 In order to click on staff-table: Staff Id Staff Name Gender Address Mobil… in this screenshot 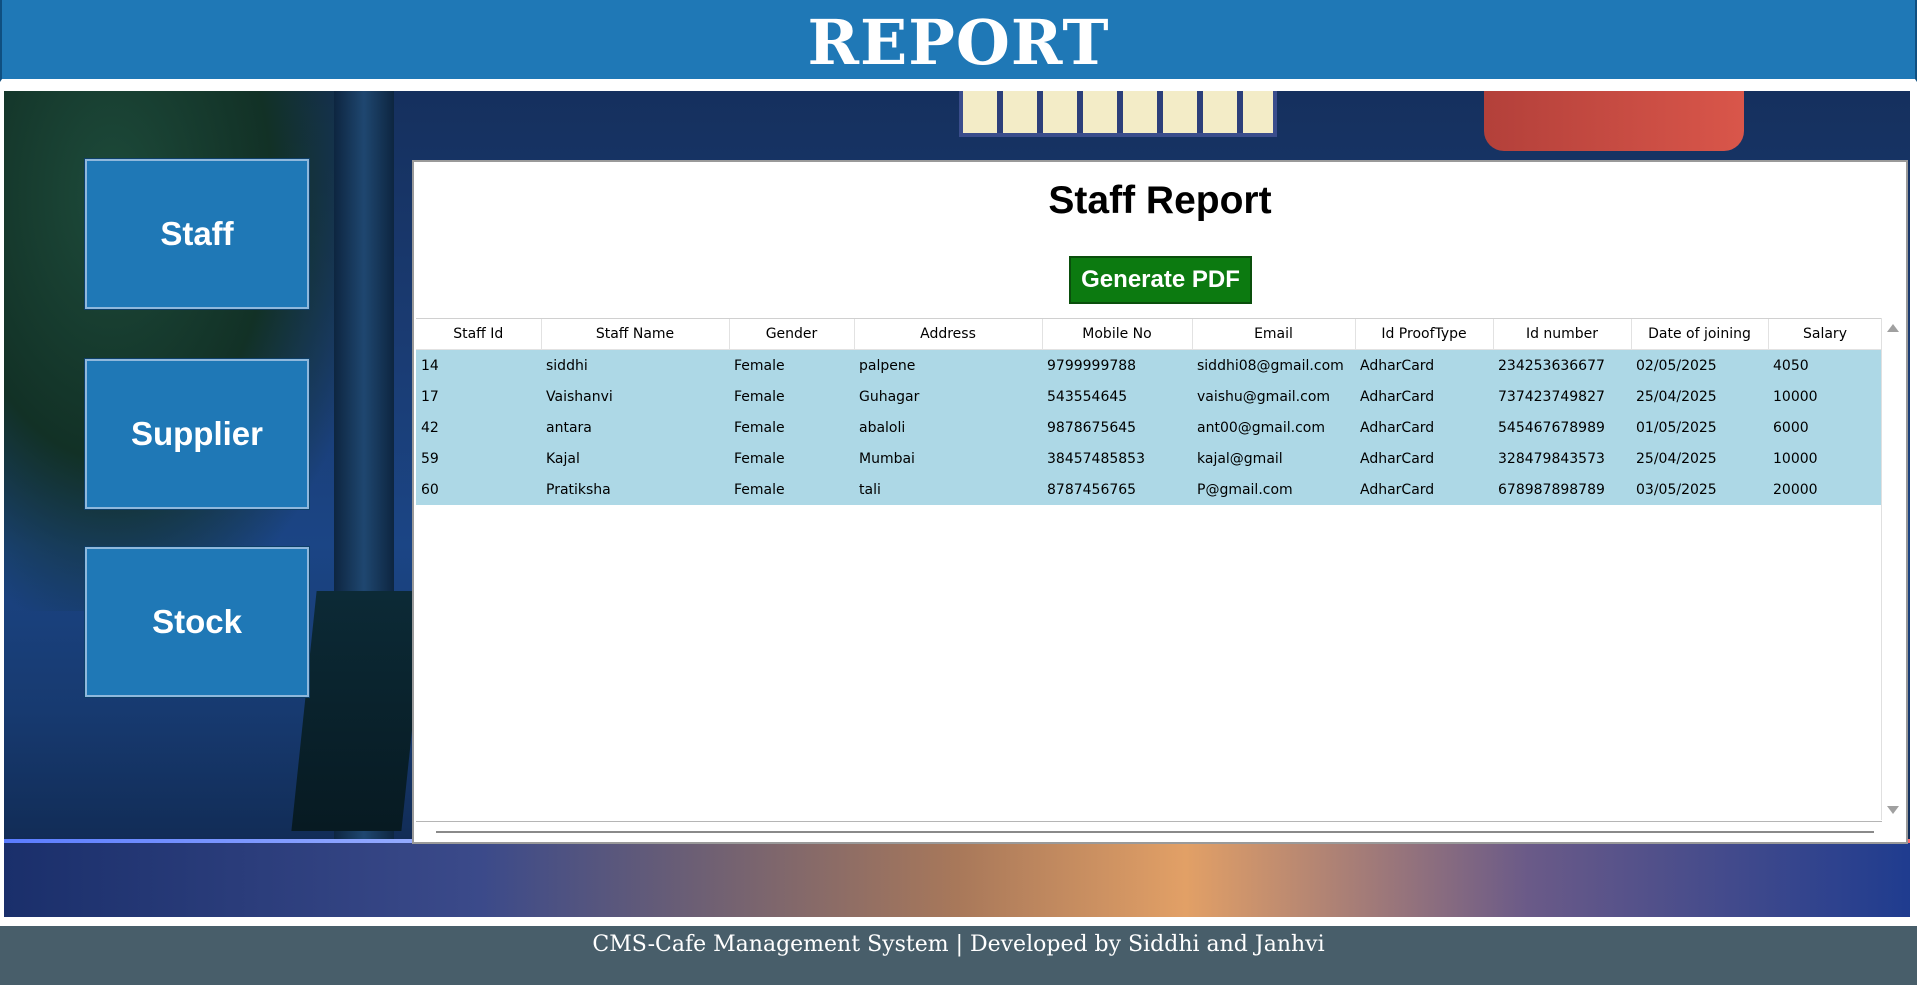, I will do `click(1149, 412)`.